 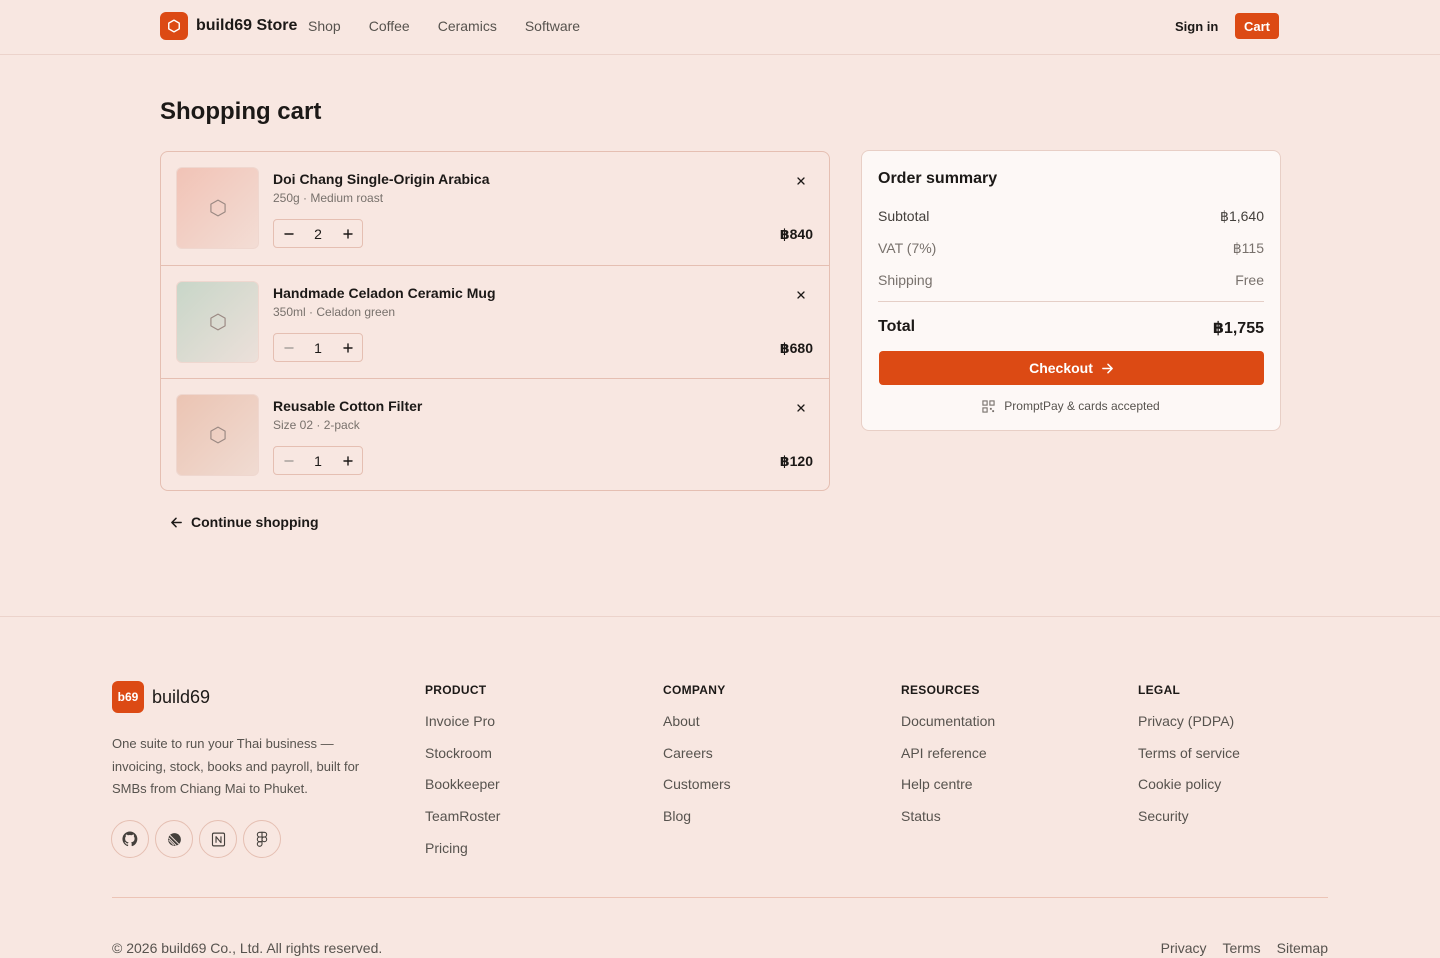 What do you see at coordinates (384, 293) in the screenshot?
I see `item-name: Handmade Celadon Ceramic Mug` at bounding box center [384, 293].